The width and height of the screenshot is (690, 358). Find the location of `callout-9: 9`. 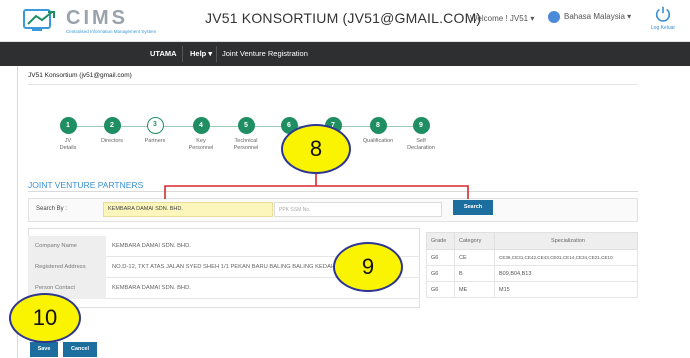

callout-9: 9 is located at coordinates (368, 267).